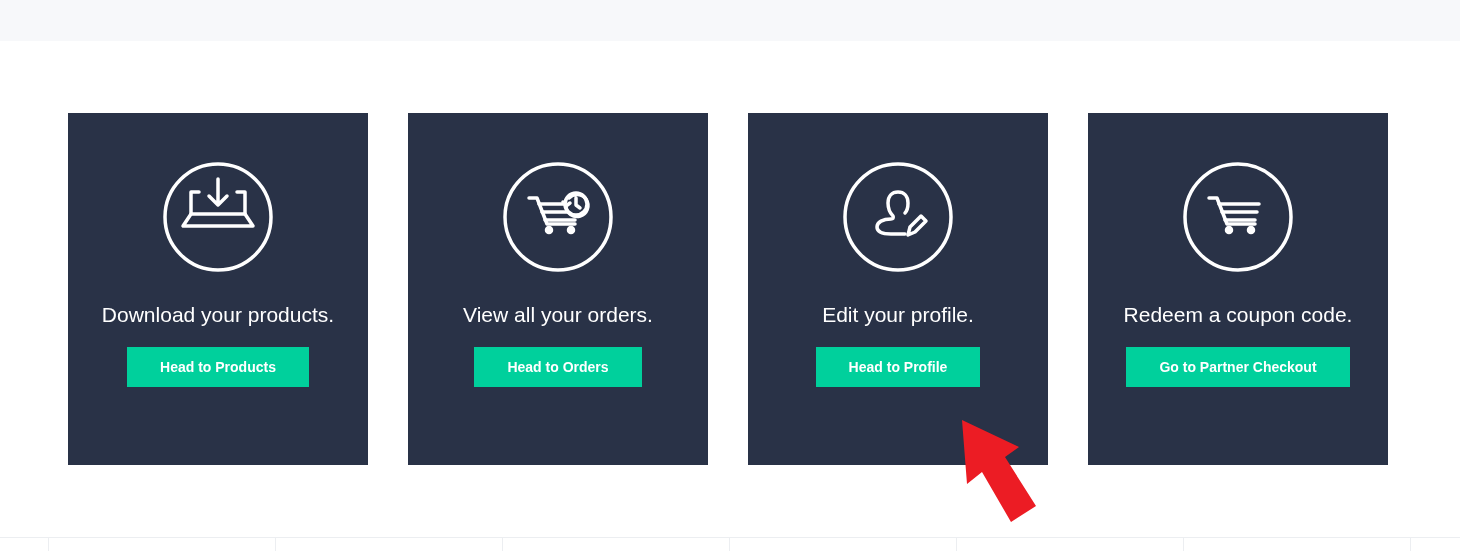 The height and width of the screenshot is (551, 1460). What do you see at coordinates (1238, 315) in the screenshot?
I see `card-text: Redeem a coupon code.` at bounding box center [1238, 315].